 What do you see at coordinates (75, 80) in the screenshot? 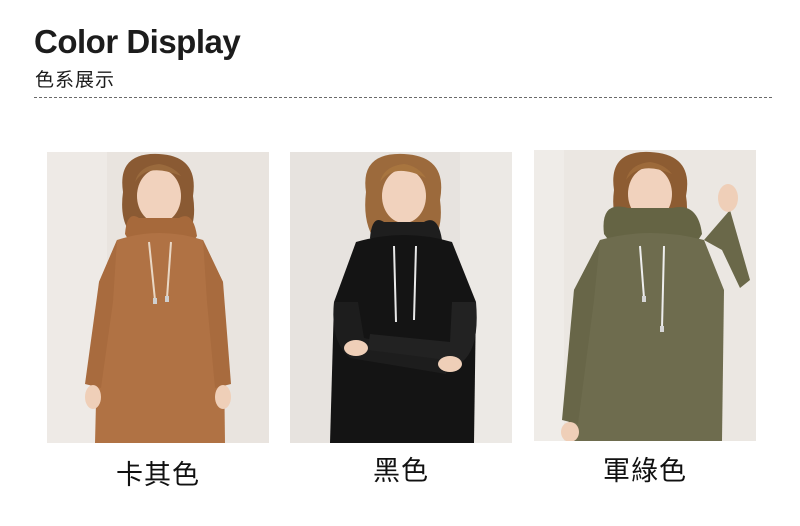
I see `section-subtitle: 色系展示` at bounding box center [75, 80].